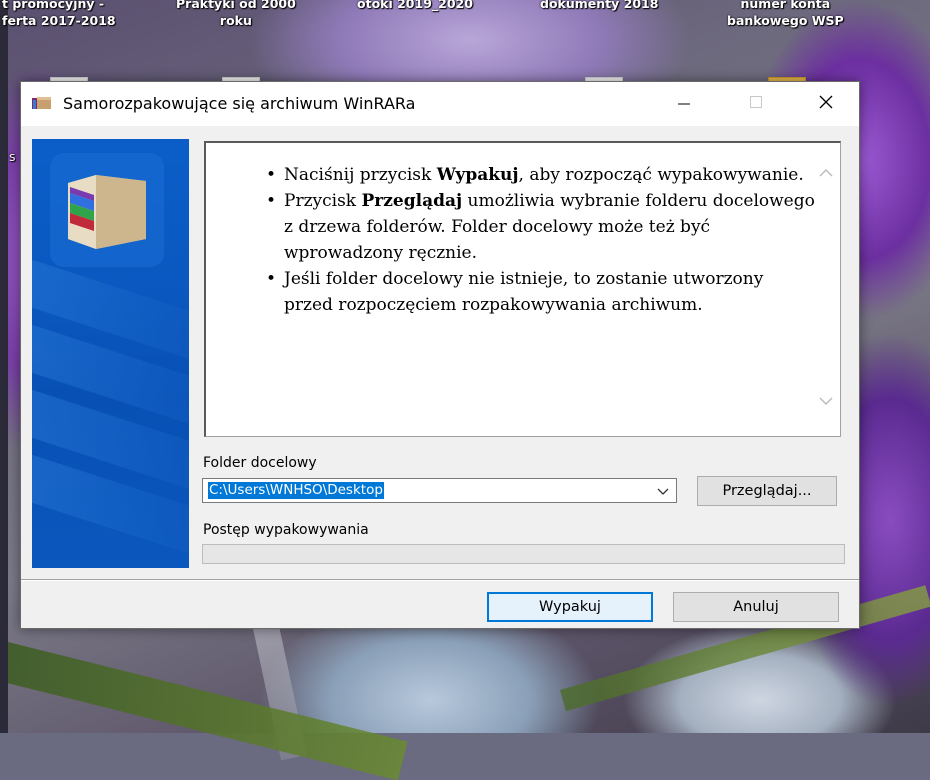  I want to click on desktop-icon-label: dokumenty 2018, so click(599, 6).